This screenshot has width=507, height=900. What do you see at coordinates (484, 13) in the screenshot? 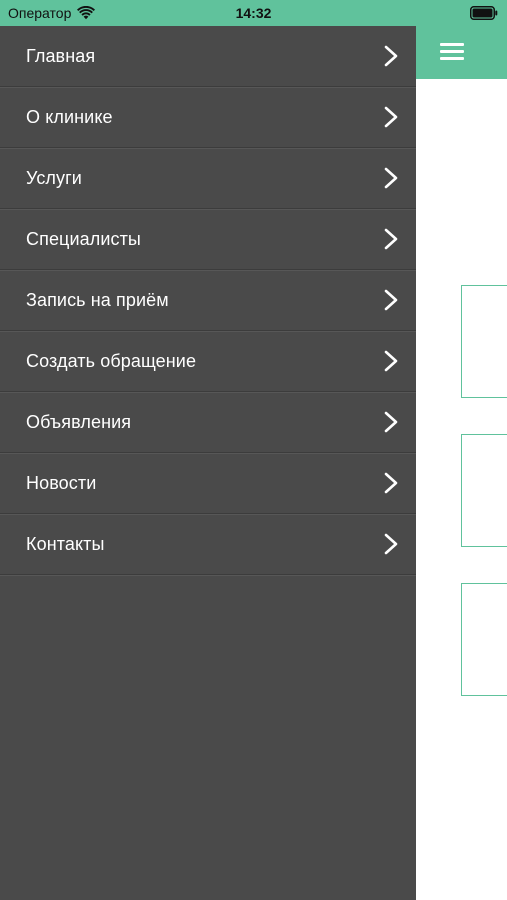
I see `battery-icon` at bounding box center [484, 13].